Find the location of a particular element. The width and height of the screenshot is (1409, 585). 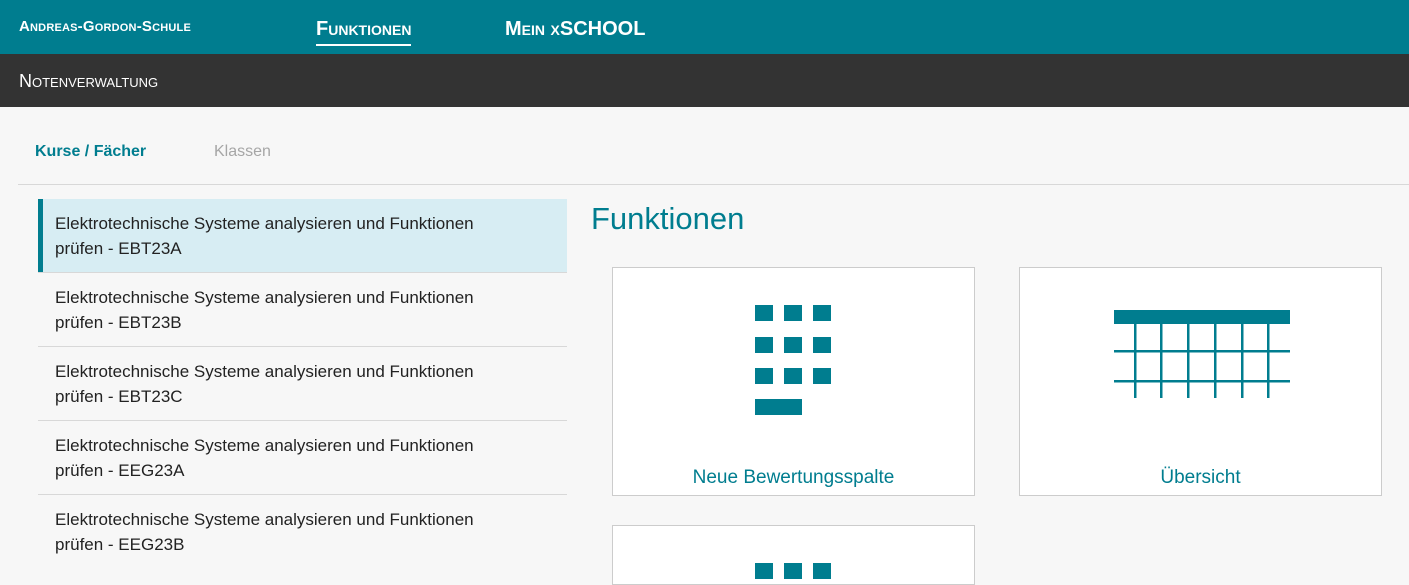

table-grid-icon is located at coordinates (1202, 354).